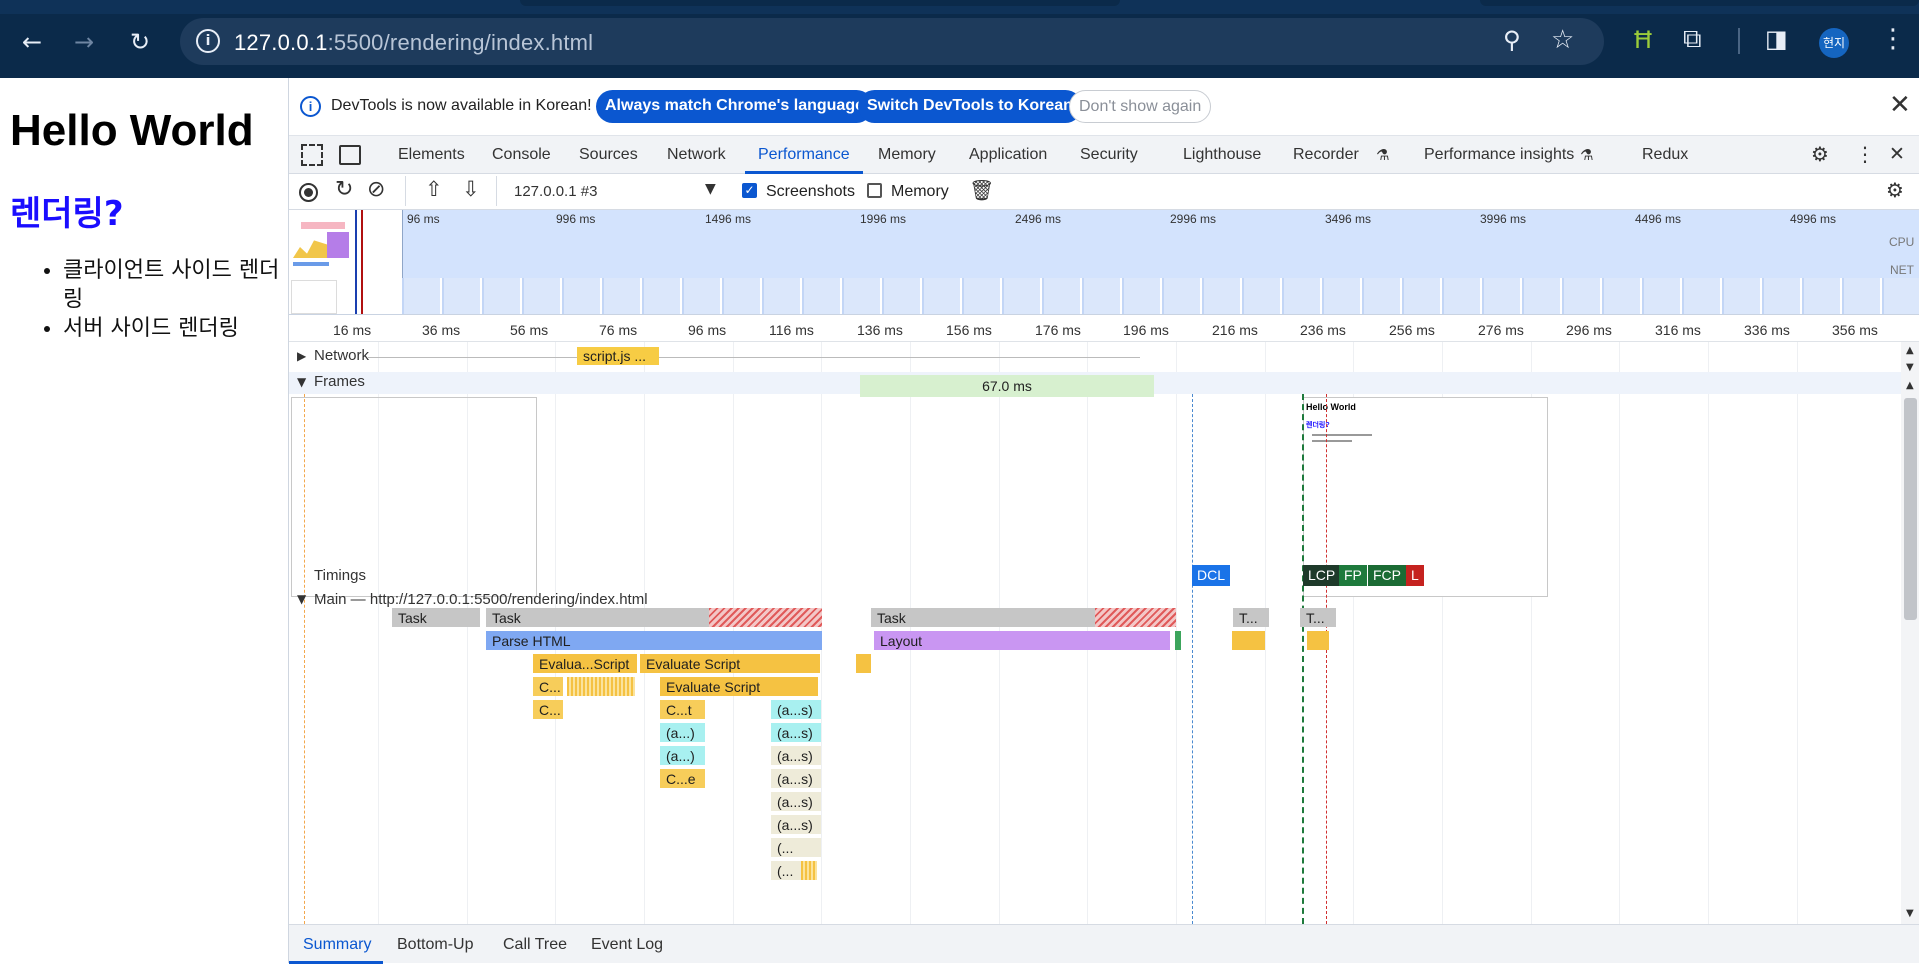  Describe the element at coordinates (337, 945) in the screenshot. I see `tab-summary: Summary` at that location.